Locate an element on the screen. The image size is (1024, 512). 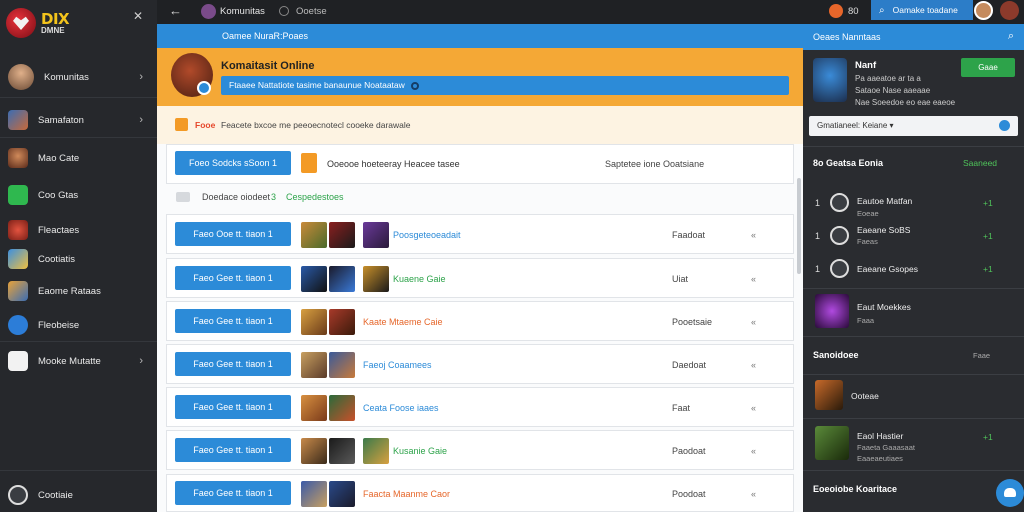
sidebar-item-mao-cate: Mao Cate is located at coordinates (78, 158).